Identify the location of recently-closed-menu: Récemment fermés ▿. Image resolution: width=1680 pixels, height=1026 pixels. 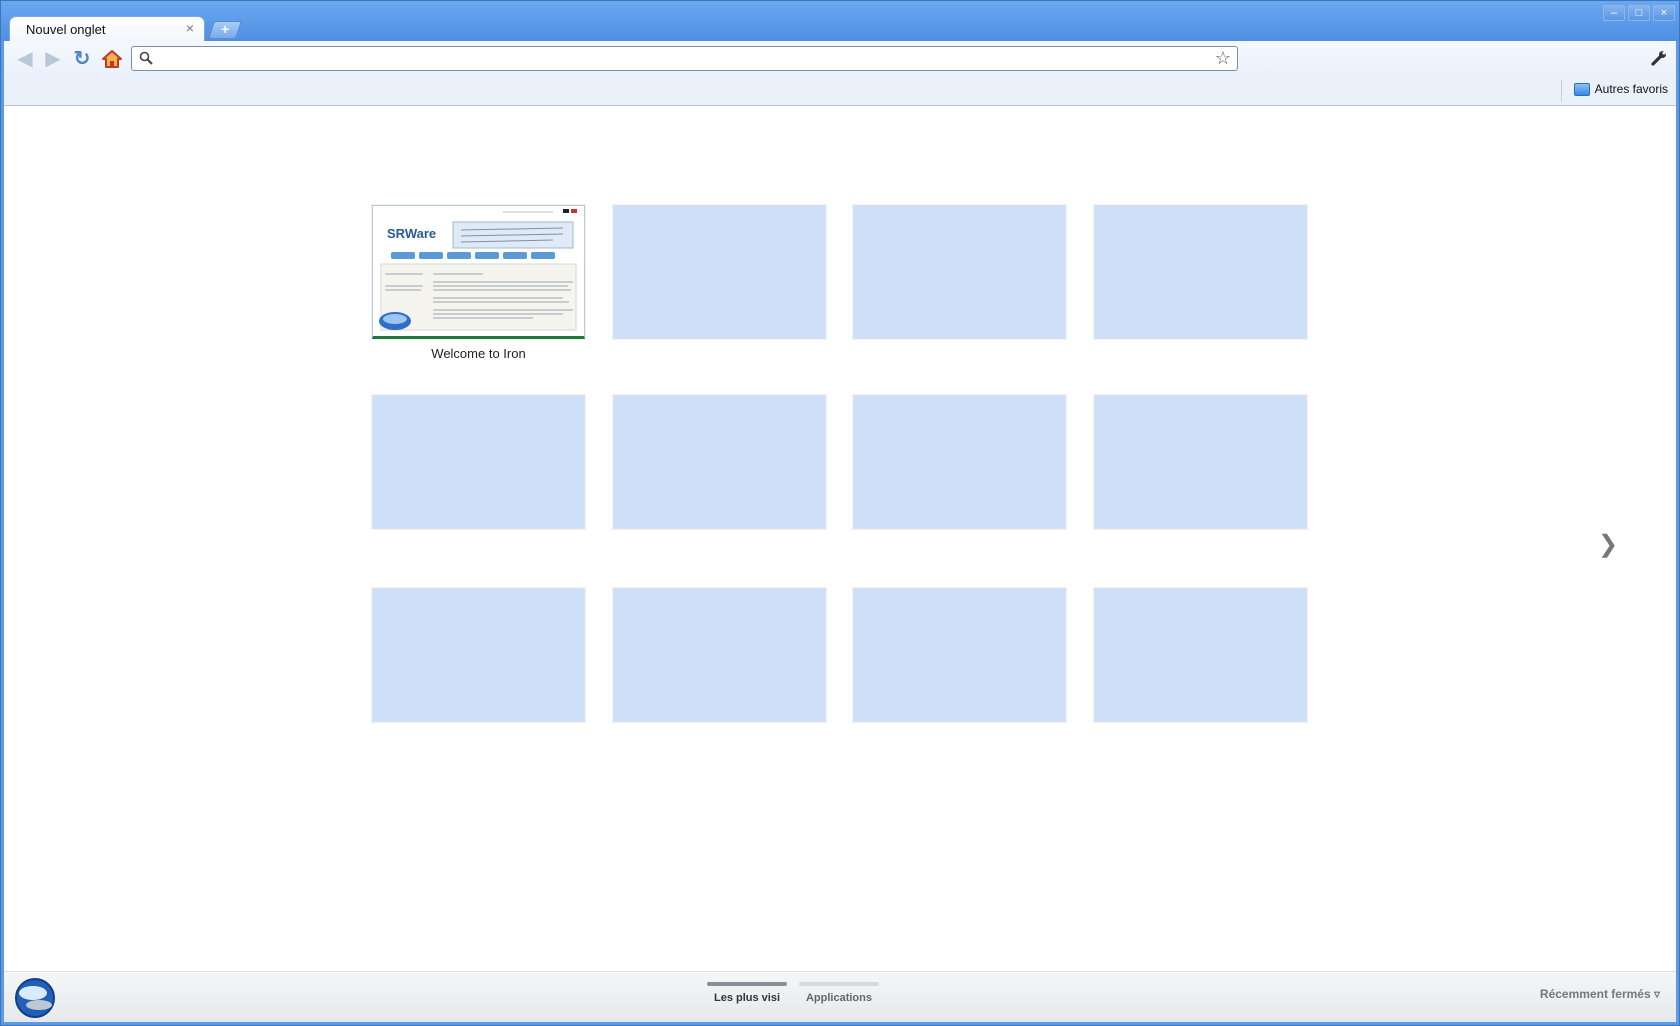
(1600, 994).